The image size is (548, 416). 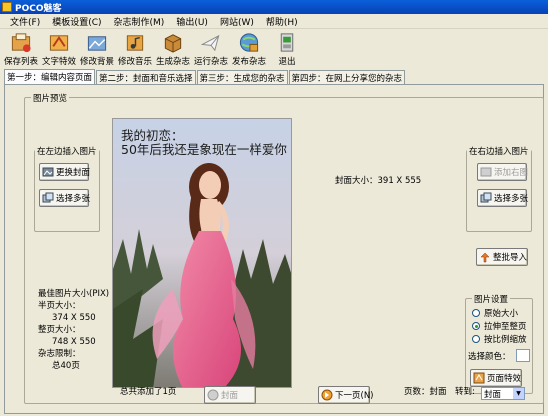 I want to click on menu-file: 文件(F), so click(x=25, y=21).